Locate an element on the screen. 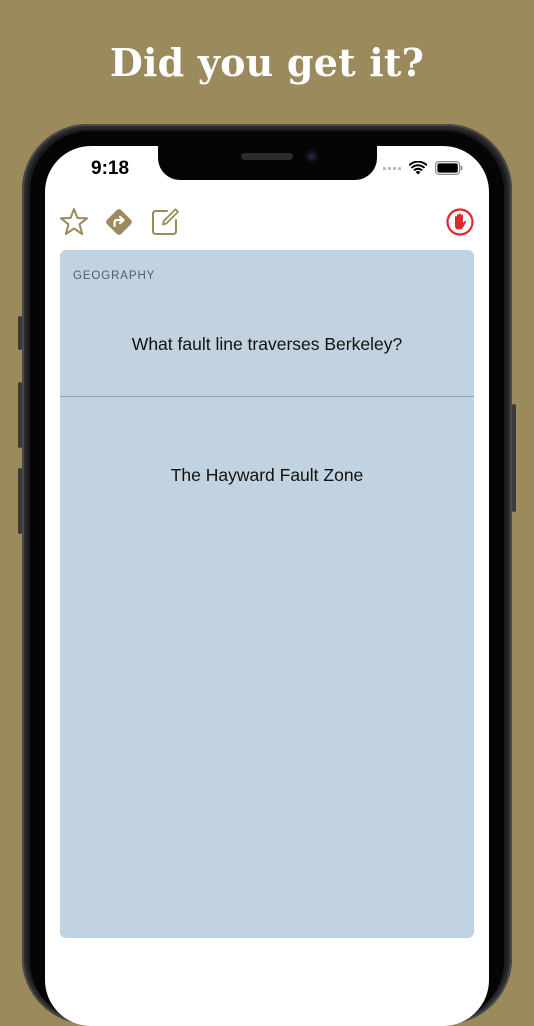 This screenshot has height=1026, width=534. card-divider is located at coordinates (267, 396).